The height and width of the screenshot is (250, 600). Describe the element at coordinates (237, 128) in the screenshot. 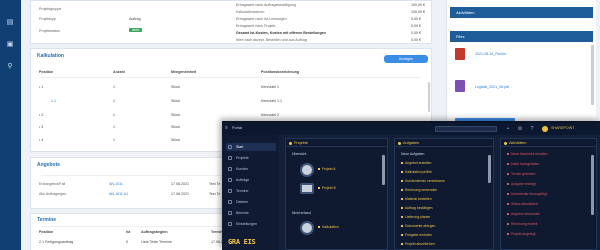

I see `window-title: Portal` at that location.